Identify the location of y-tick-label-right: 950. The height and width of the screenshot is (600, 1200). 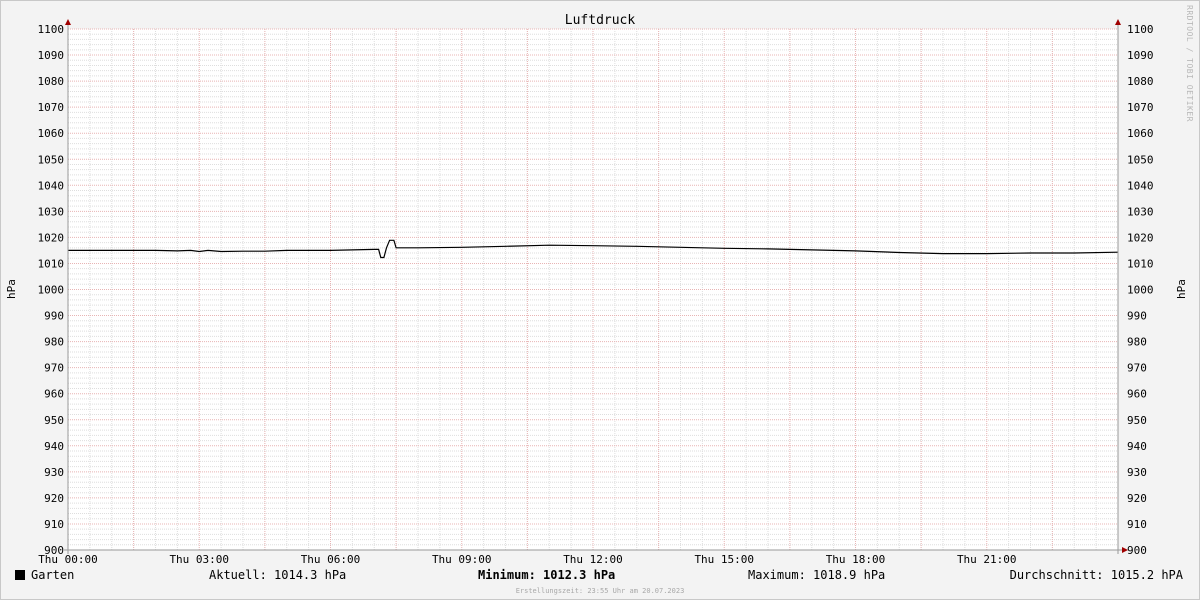
(1137, 420).